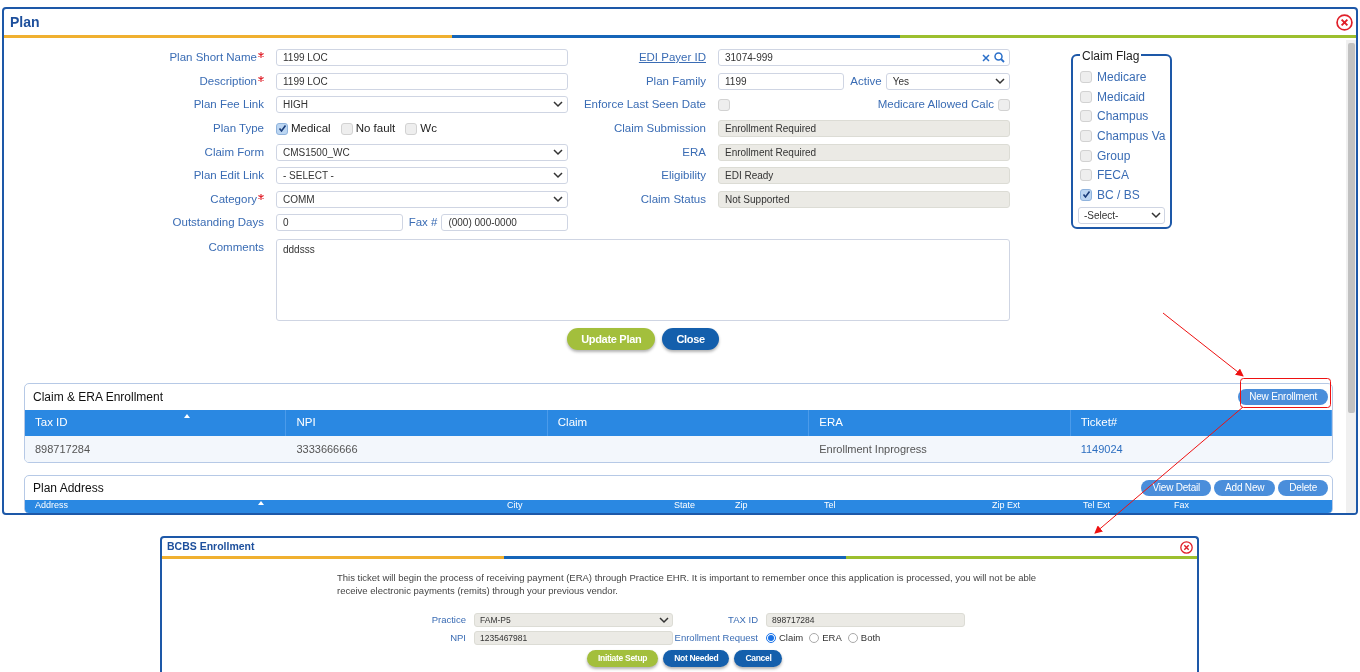 Image resolution: width=1360 pixels, height=672 pixels. I want to click on checkbox-label: BC / BS, so click(1118, 195).